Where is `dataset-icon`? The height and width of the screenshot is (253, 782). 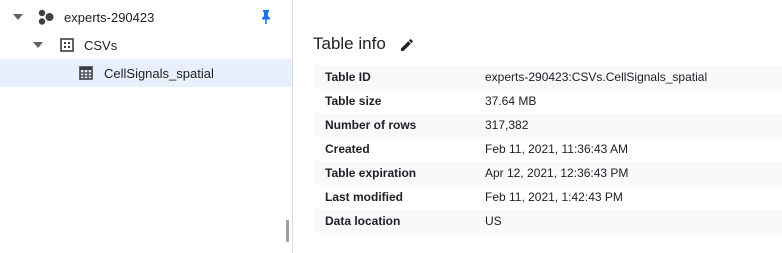 dataset-icon is located at coordinates (67, 45).